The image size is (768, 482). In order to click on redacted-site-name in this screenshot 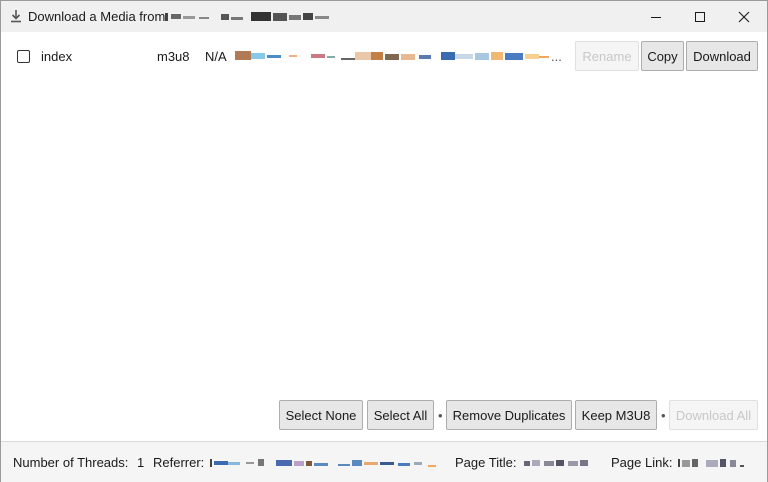, I will do `click(247, 16)`.